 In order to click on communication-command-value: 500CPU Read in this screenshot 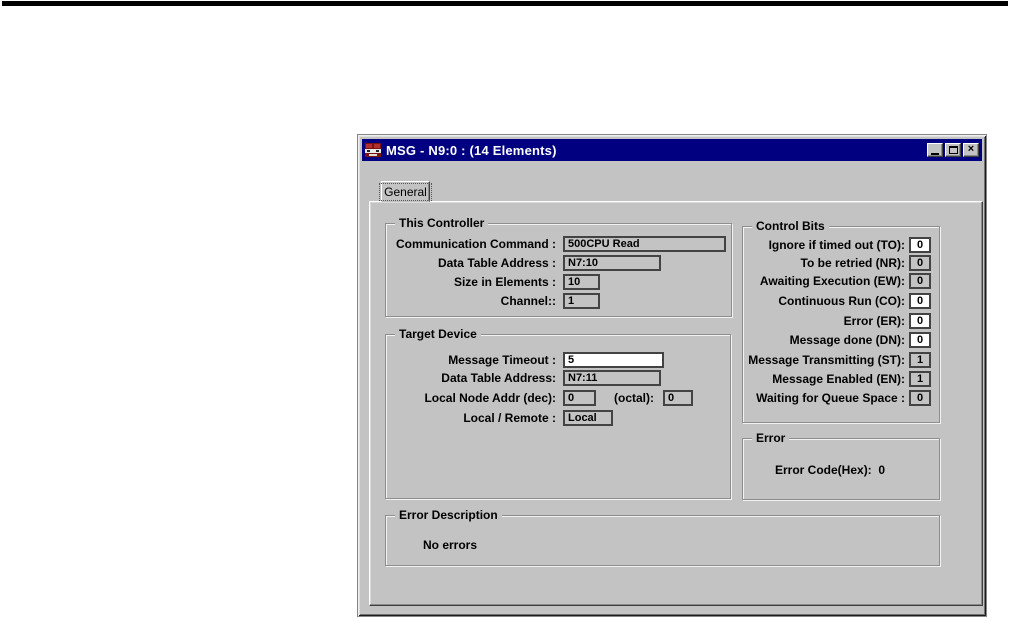, I will do `click(644, 244)`.